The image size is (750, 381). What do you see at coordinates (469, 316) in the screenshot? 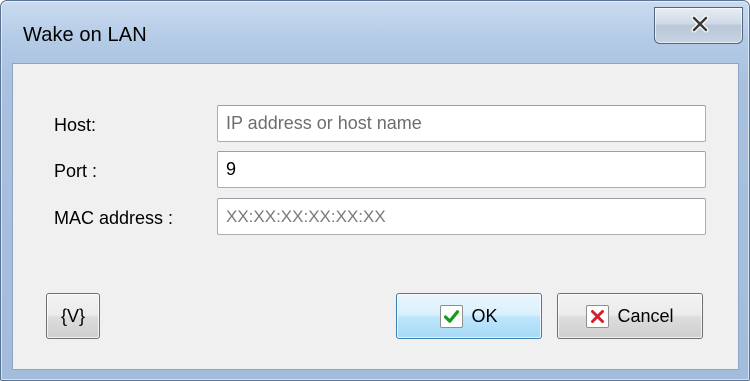
I see `ok-button: OK` at bounding box center [469, 316].